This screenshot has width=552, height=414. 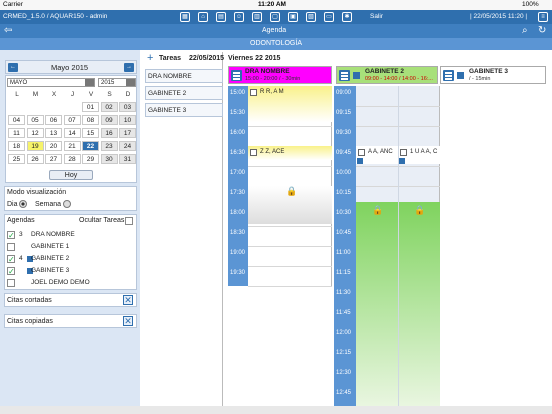 What do you see at coordinates (109, 146) in the screenshot?
I see `calendar-day: 23` at bounding box center [109, 146].